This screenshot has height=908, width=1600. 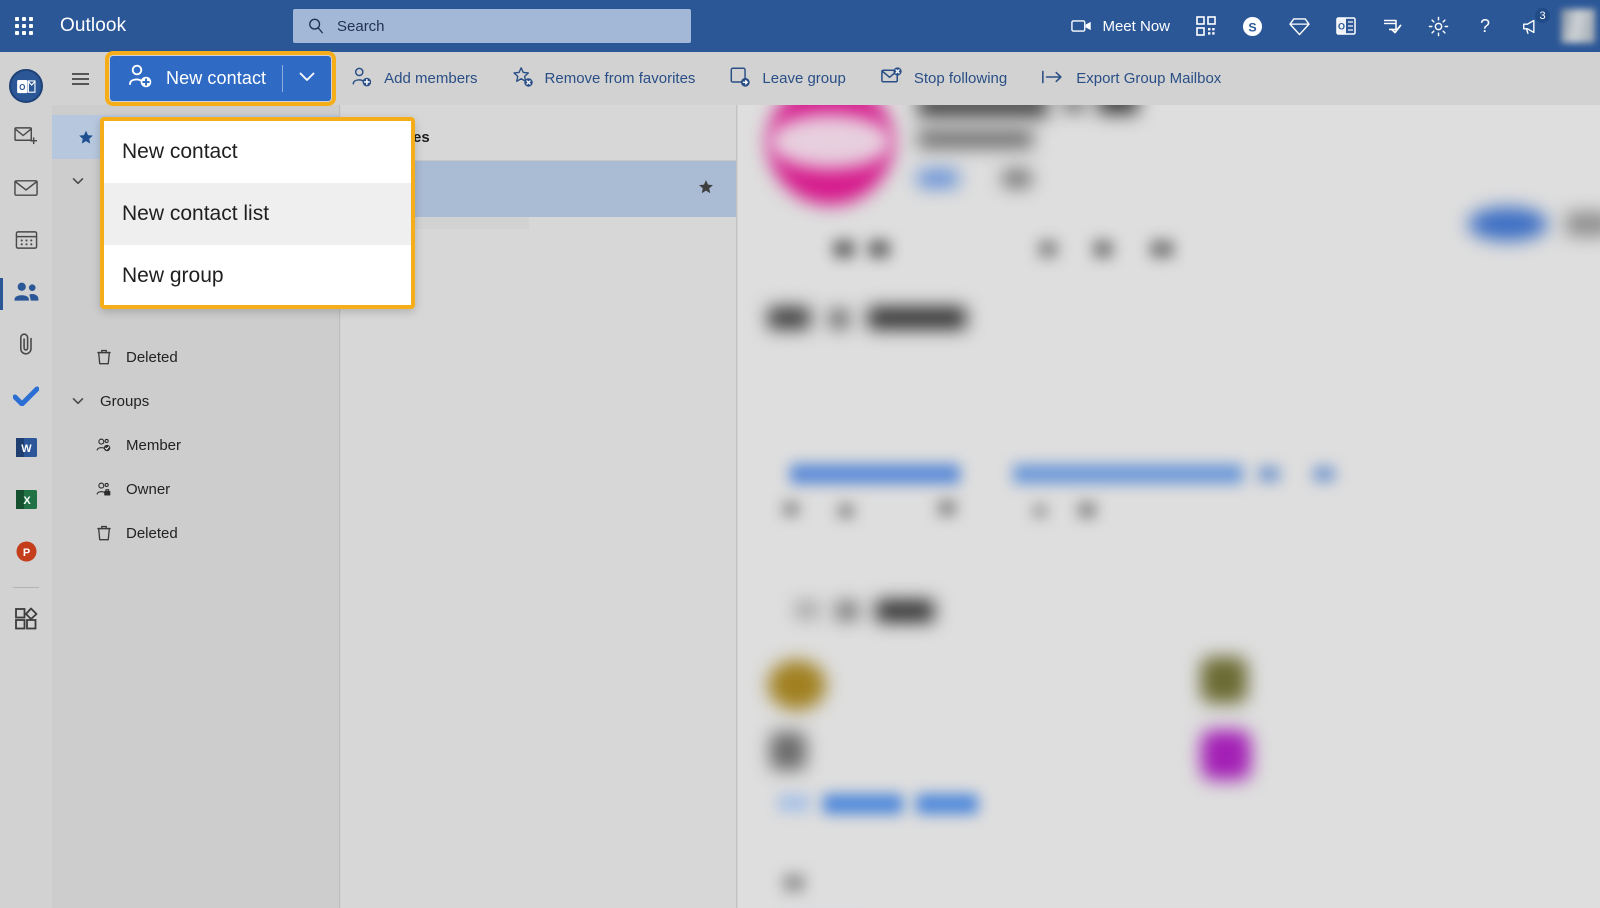 What do you see at coordinates (1053, 79) in the screenshot?
I see `export-arrow-icon` at bounding box center [1053, 79].